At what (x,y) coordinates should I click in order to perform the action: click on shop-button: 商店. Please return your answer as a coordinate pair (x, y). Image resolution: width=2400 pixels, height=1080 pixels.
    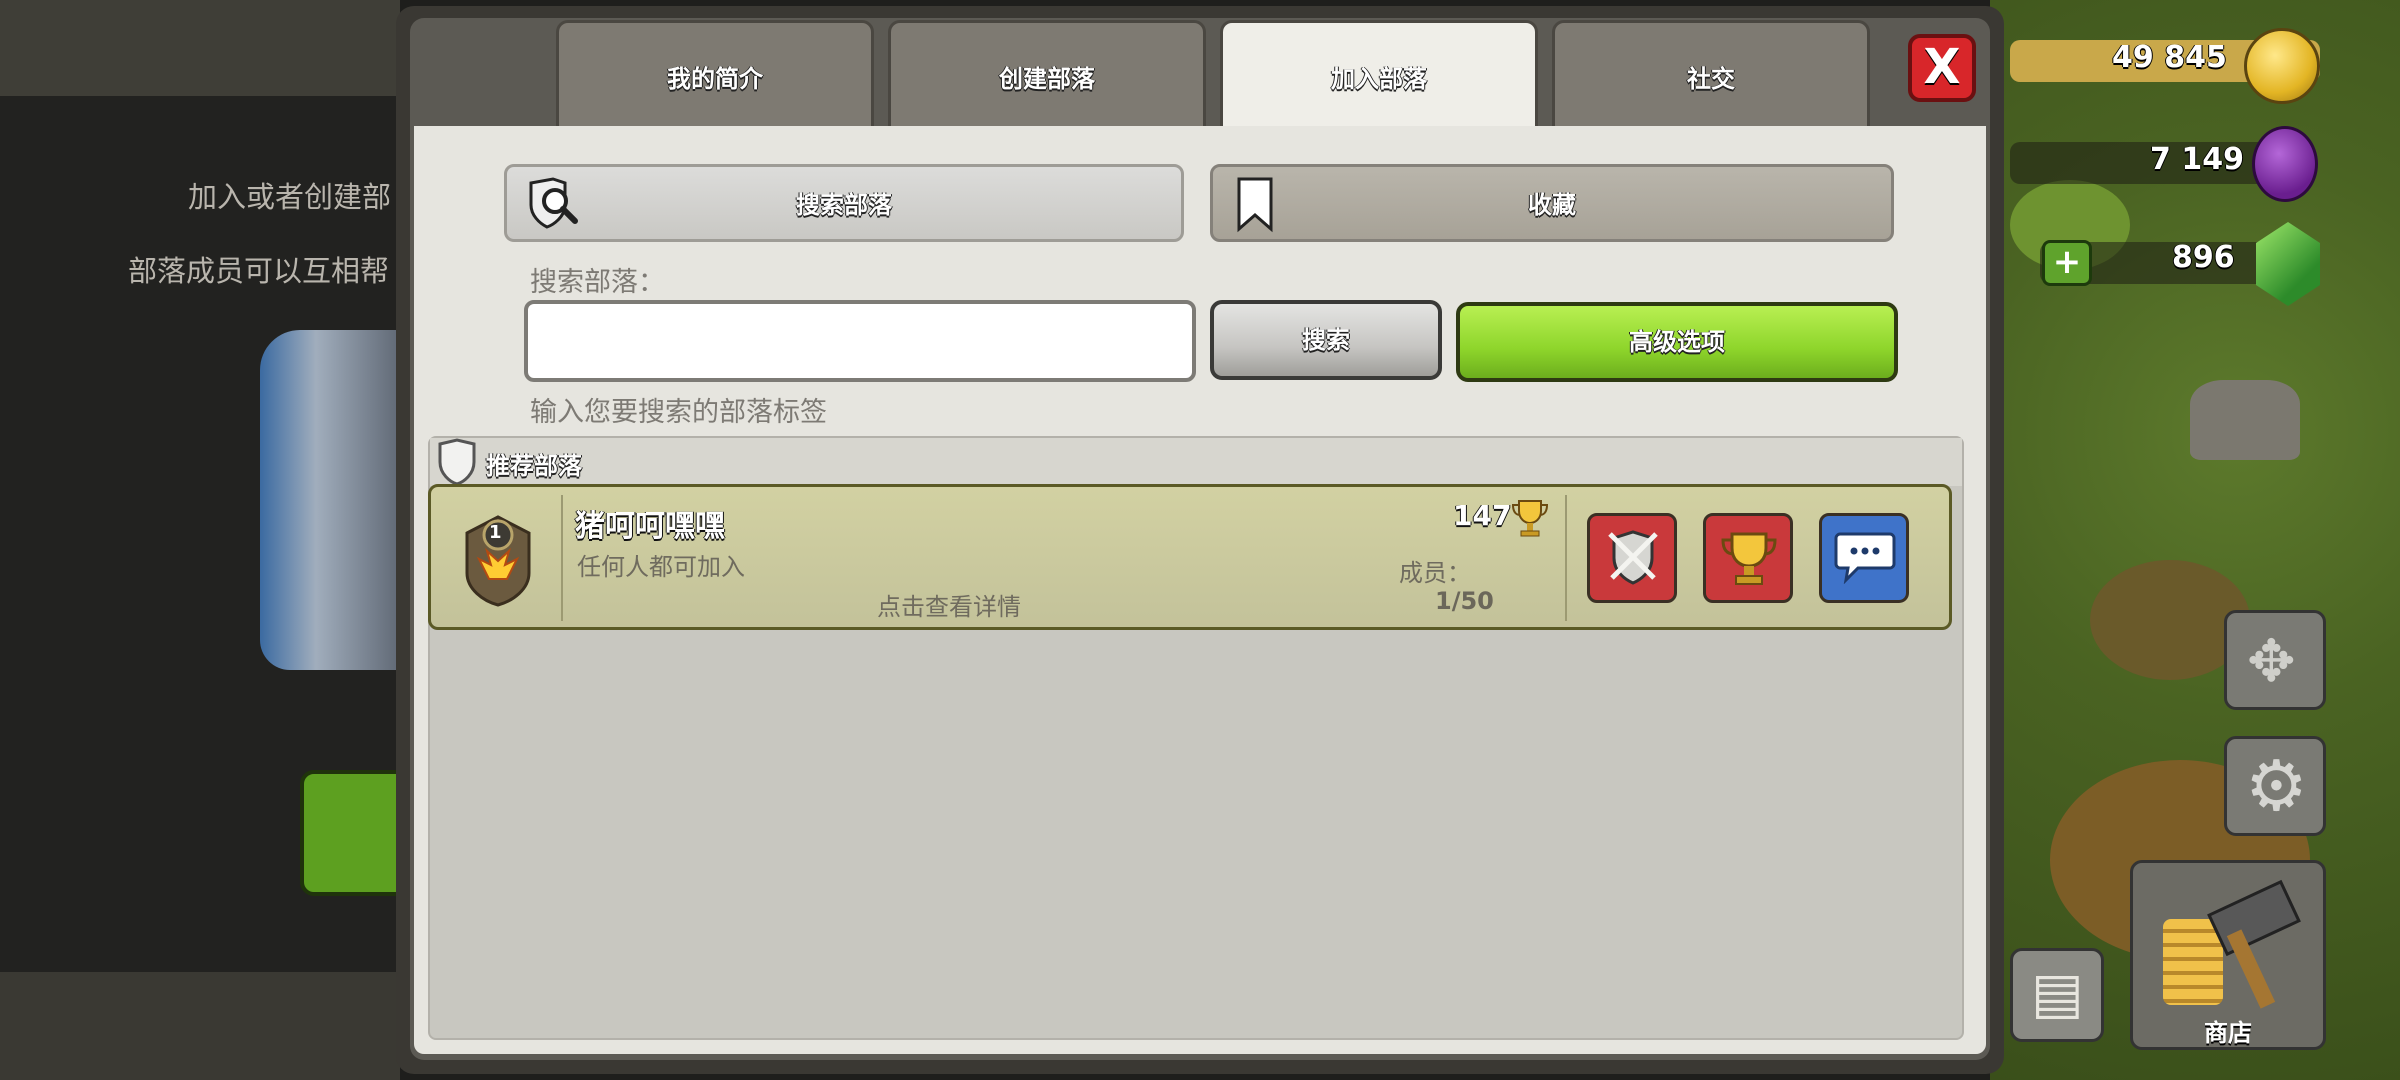
    Looking at the image, I should click on (2228, 955).